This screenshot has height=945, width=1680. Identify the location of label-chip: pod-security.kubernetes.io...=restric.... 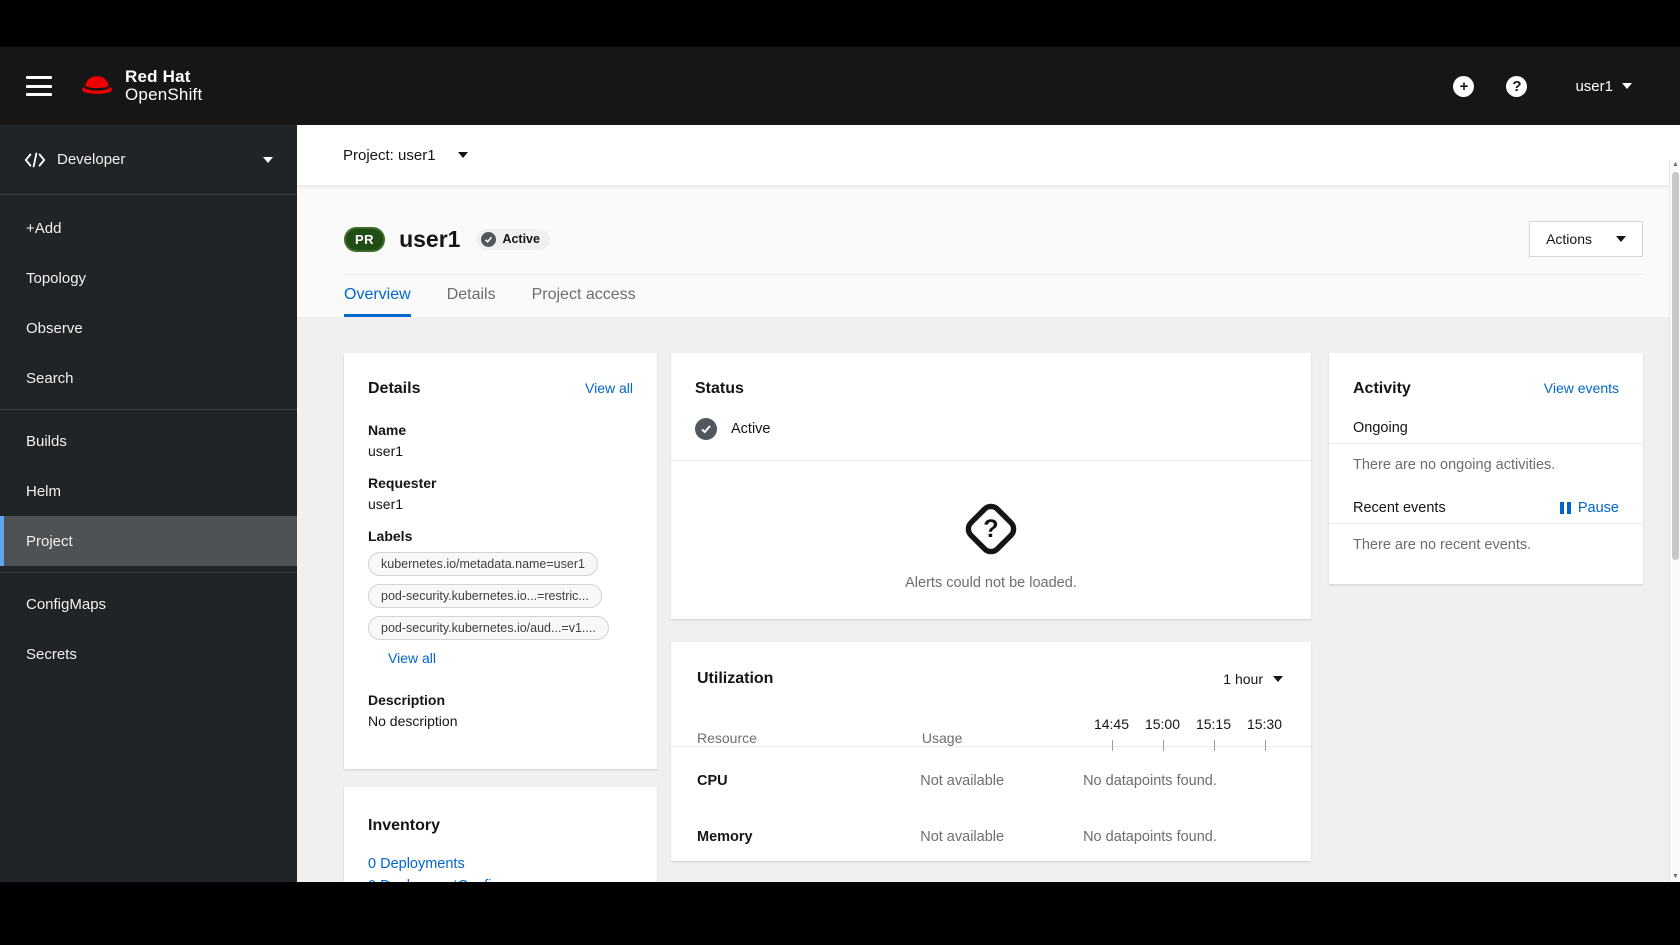
(485, 596).